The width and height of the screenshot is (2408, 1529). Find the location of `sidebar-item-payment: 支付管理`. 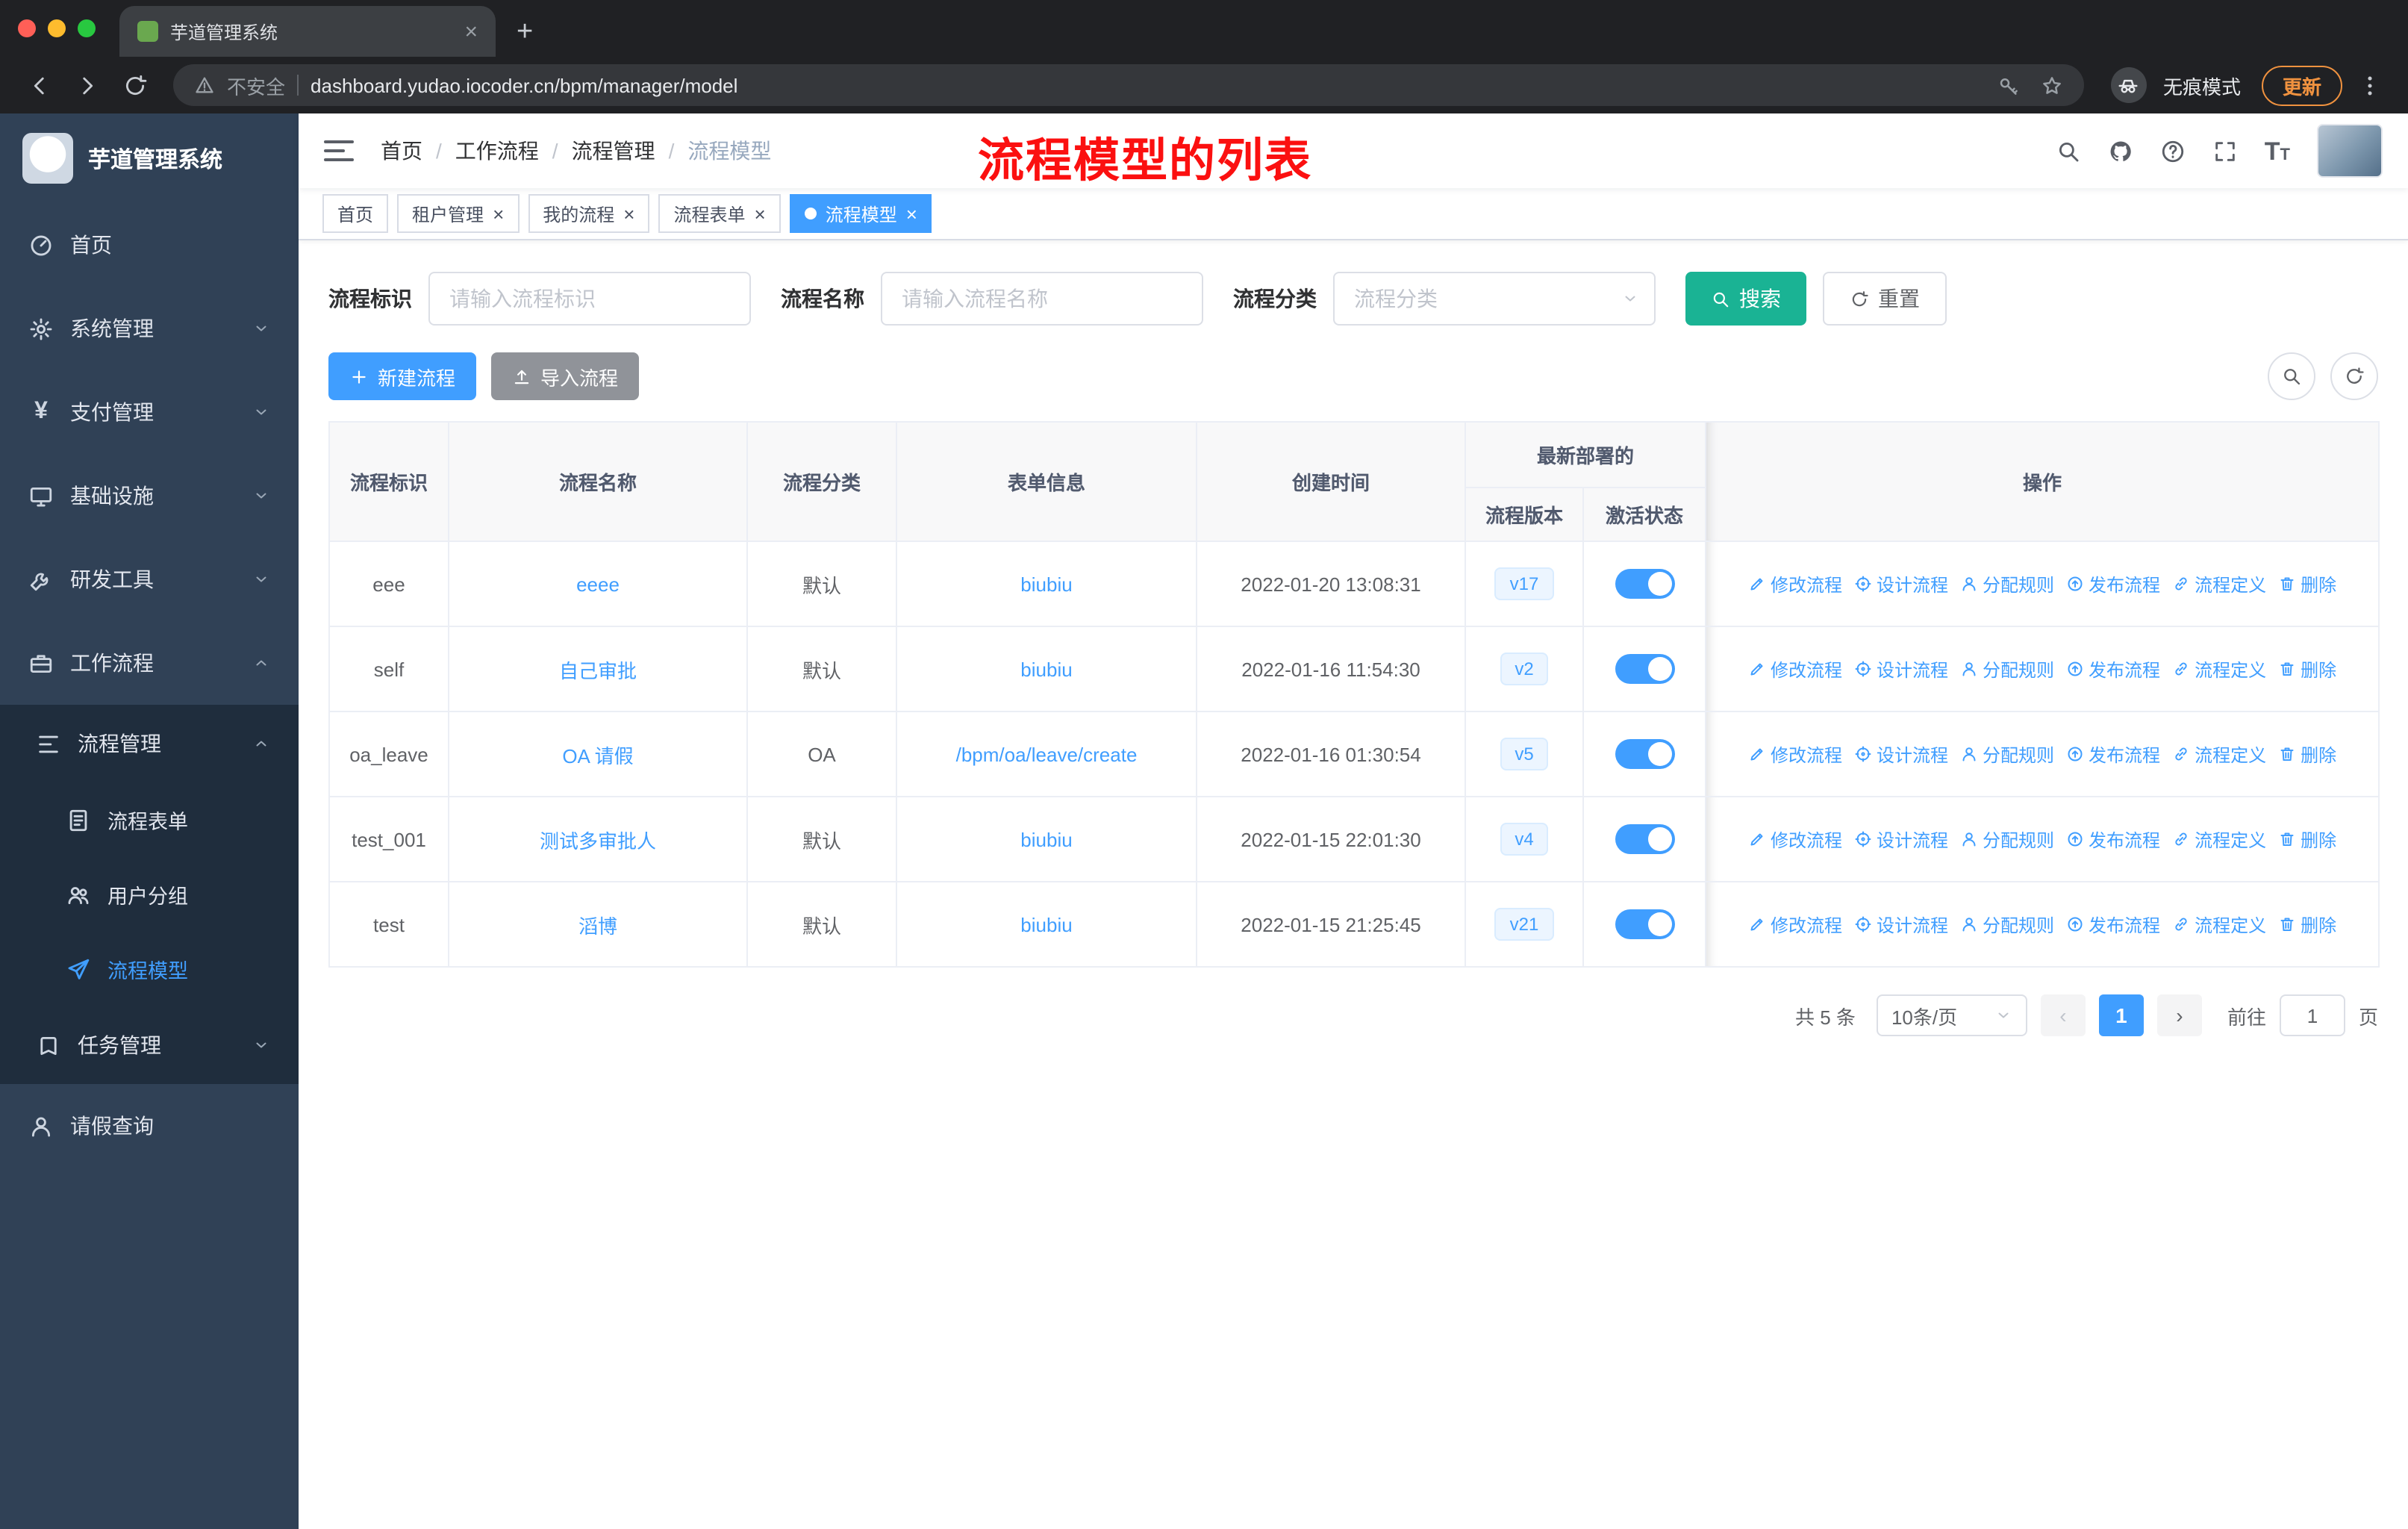

sidebar-item-payment: 支付管理 is located at coordinates (149, 412).